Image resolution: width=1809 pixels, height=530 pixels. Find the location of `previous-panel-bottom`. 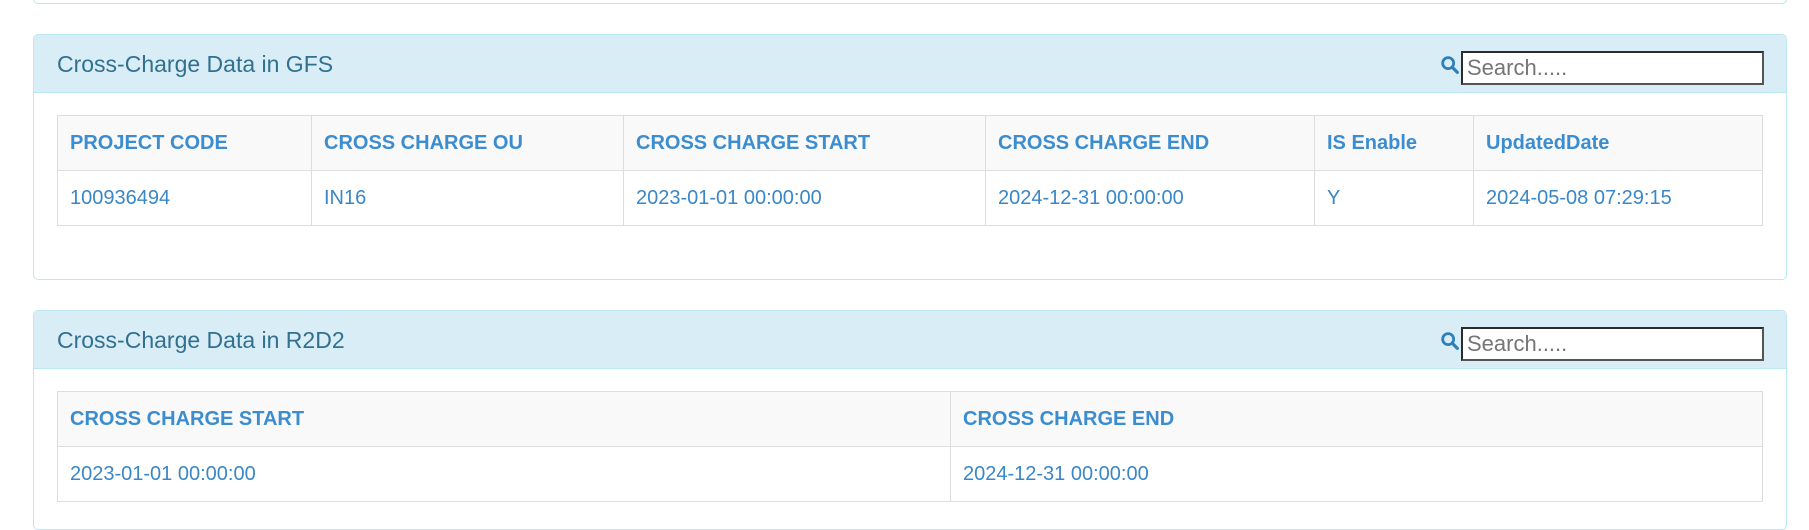

previous-panel-bottom is located at coordinates (910, 2).